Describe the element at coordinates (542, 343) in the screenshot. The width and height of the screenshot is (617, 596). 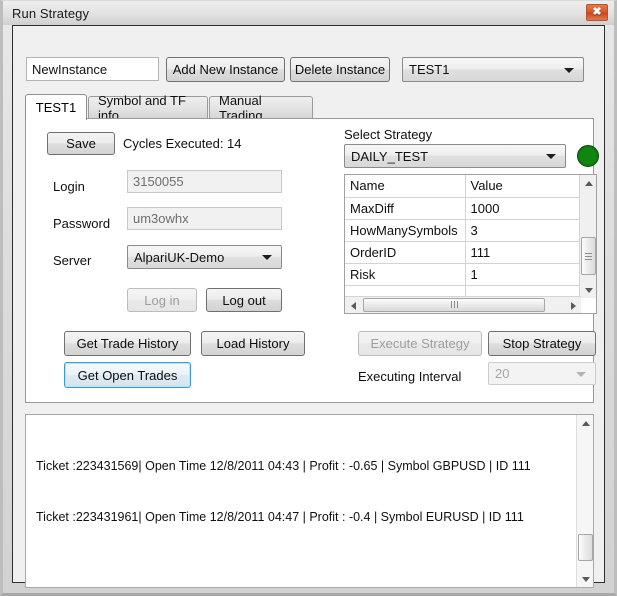
I see `stop-strategy-button: Stop Strategy` at that location.